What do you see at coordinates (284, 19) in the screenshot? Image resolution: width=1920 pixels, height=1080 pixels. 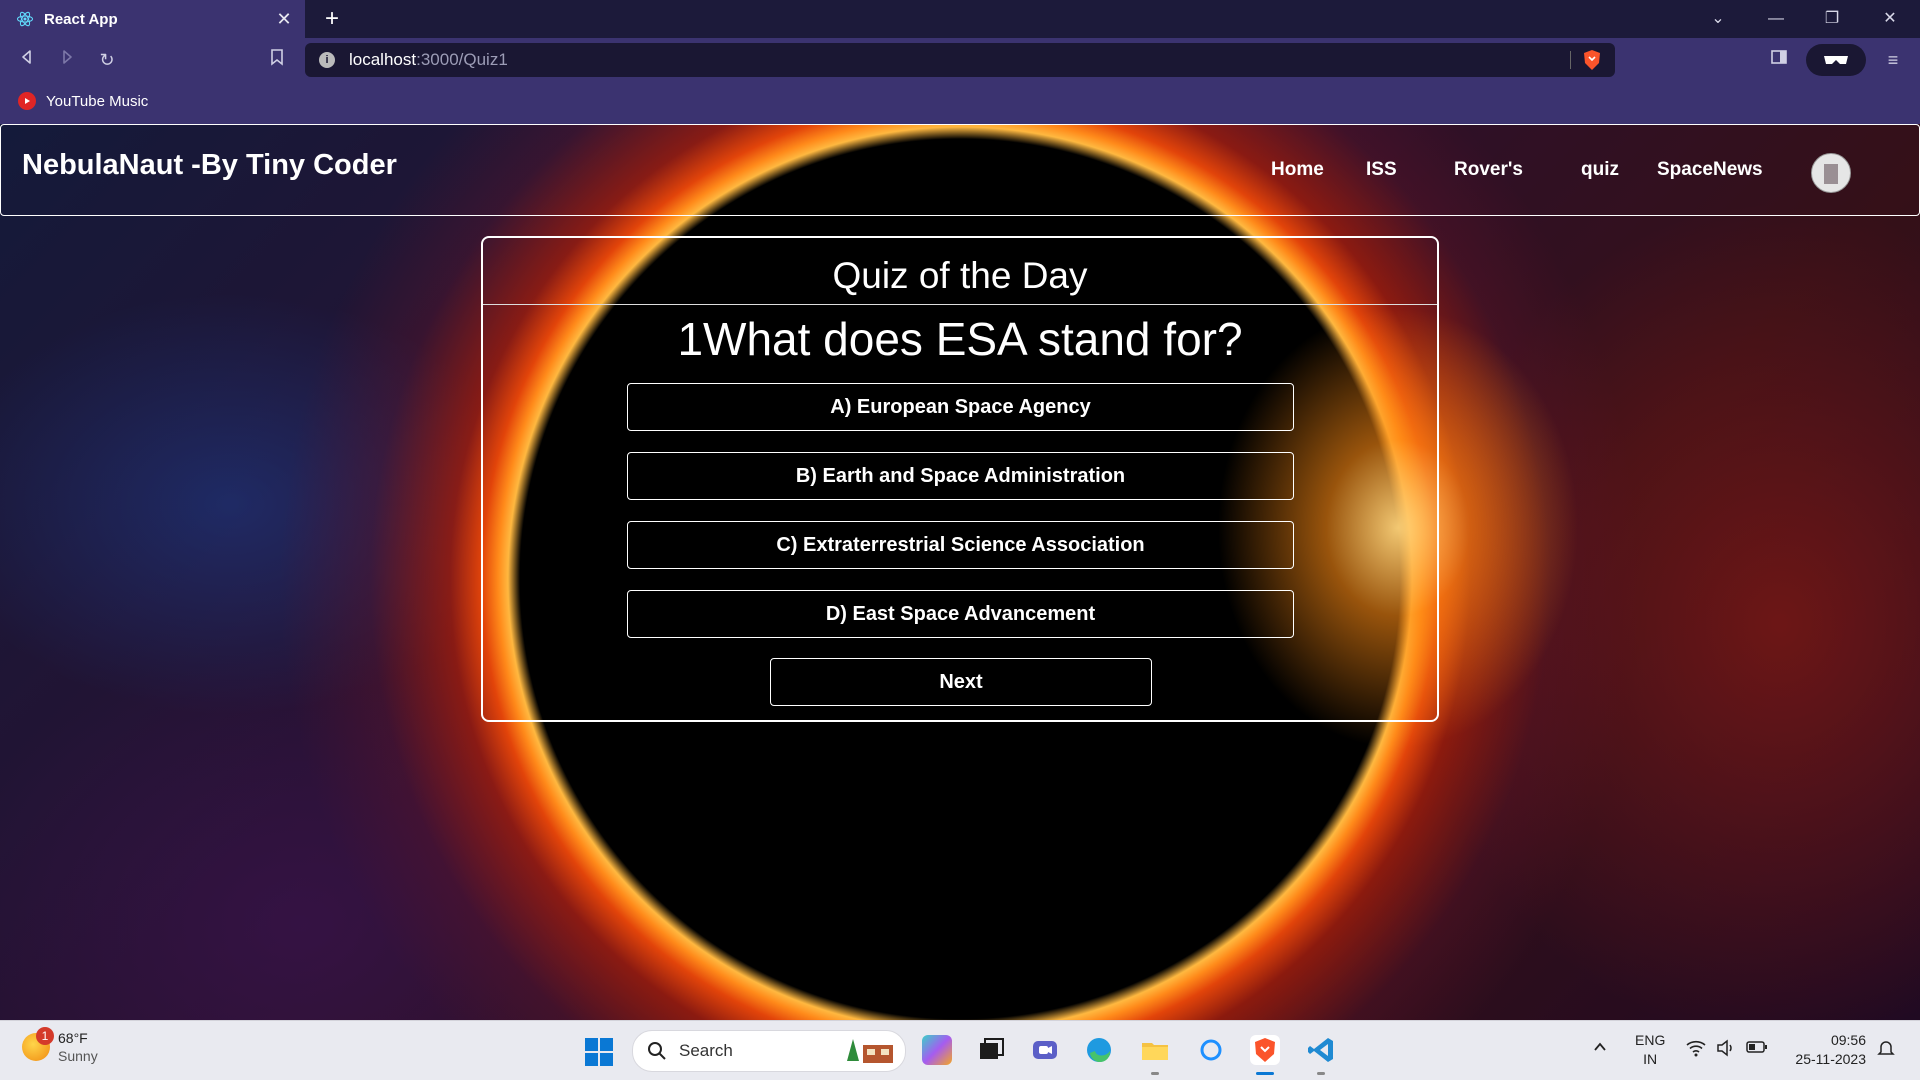 I see `close-tab-icon: ✕` at bounding box center [284, 19].